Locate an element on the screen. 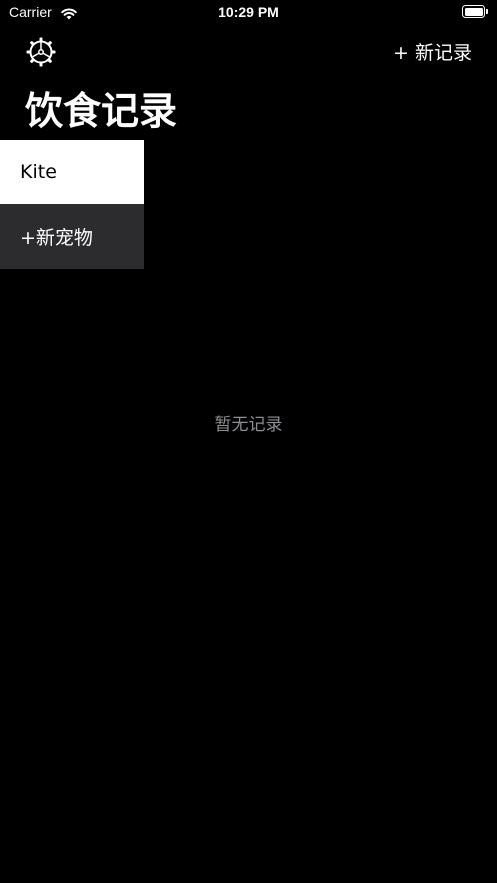 The image size is (497, 883). status-bar: Carrier 10:29 PM is located at coordinates (248, 13).